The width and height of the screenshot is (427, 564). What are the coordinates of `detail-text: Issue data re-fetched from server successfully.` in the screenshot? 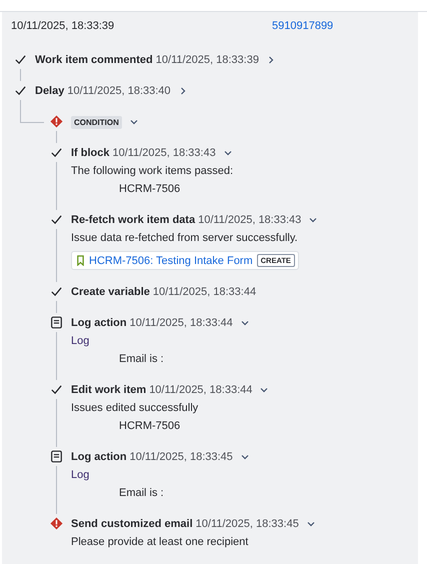 It's located at (185, 238).